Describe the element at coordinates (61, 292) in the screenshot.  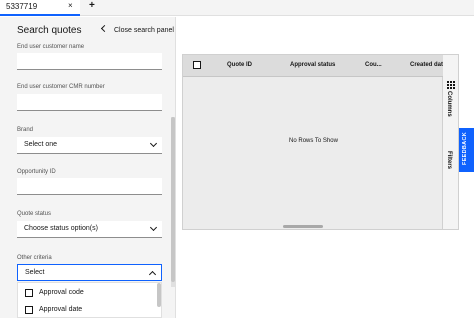
I see `option-label: Approval code` at that location.